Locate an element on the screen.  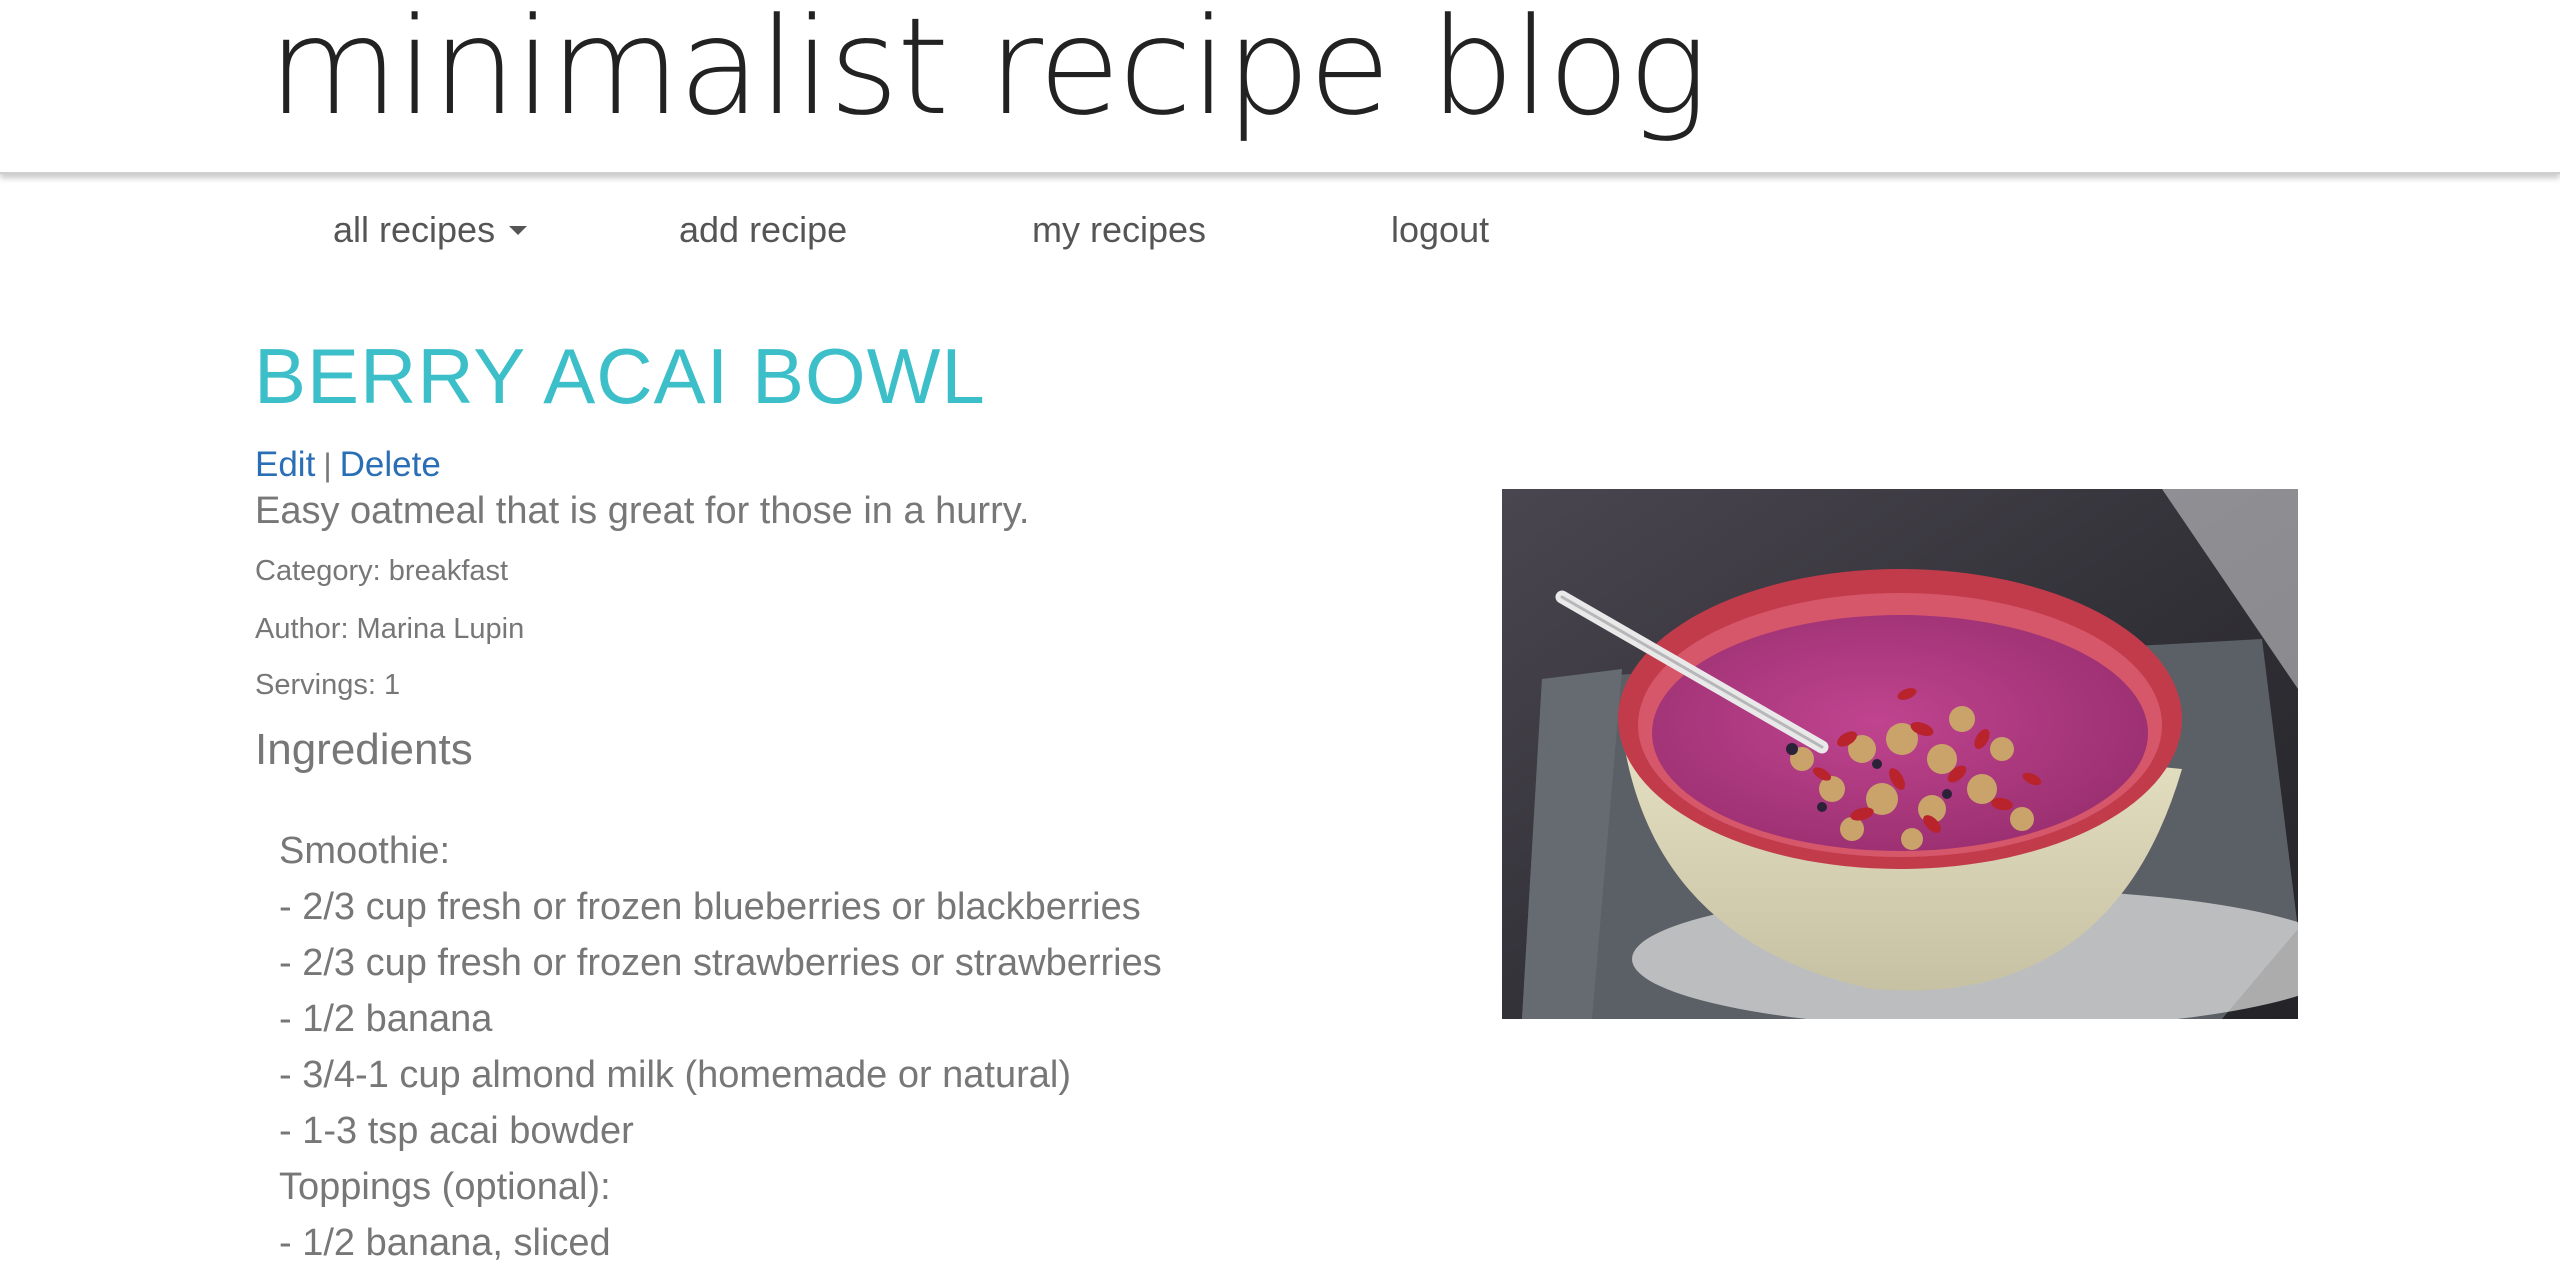
recipe-actions: Edit | Delete is located at coordinates (348, 465).